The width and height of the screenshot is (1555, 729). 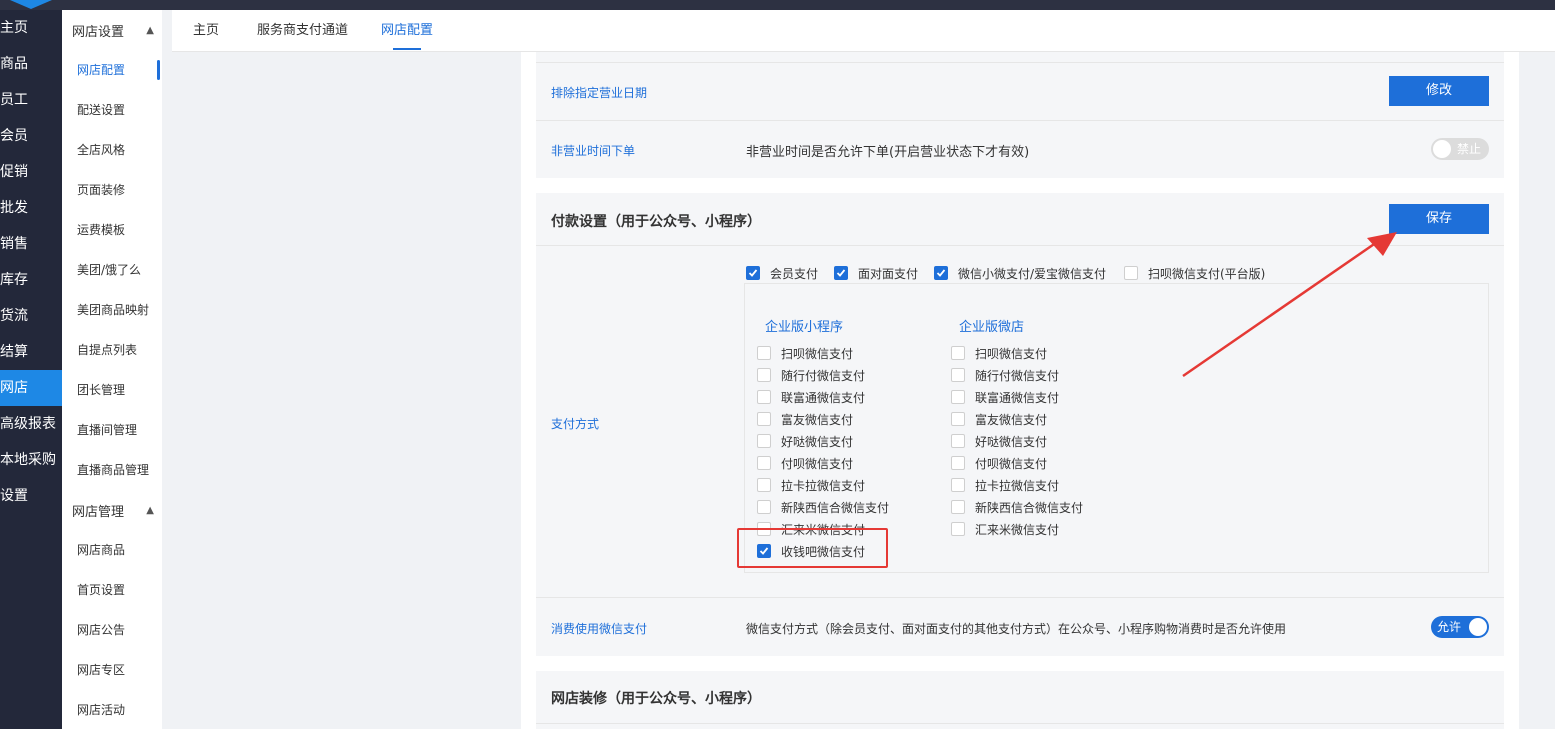 What do you see at coordinates (1289, 305) in the screenshot?
I see `annotation-arrow` at bounding box center [1289, 305].